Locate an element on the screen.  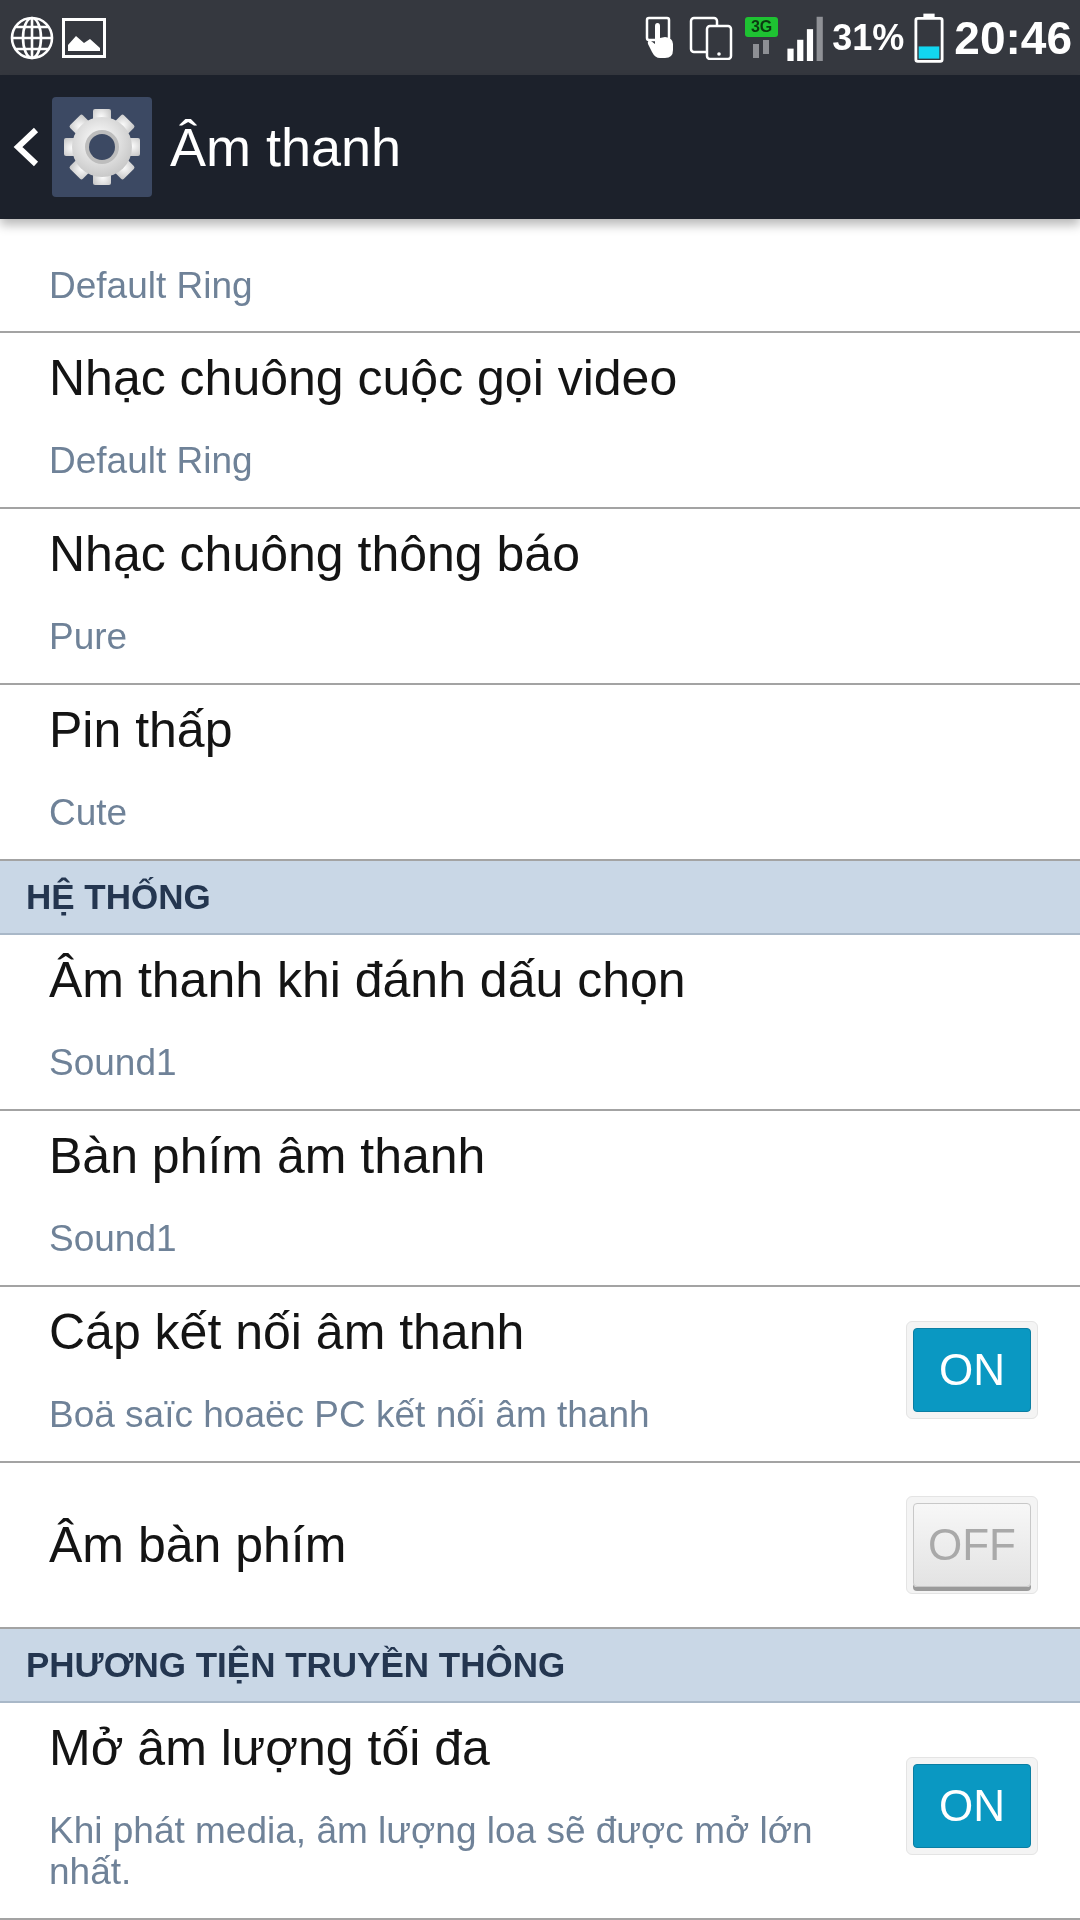
setting-summary: Boä saïc hoaëc PC kết nối âm thanh is located at coordinates (350, 1414).